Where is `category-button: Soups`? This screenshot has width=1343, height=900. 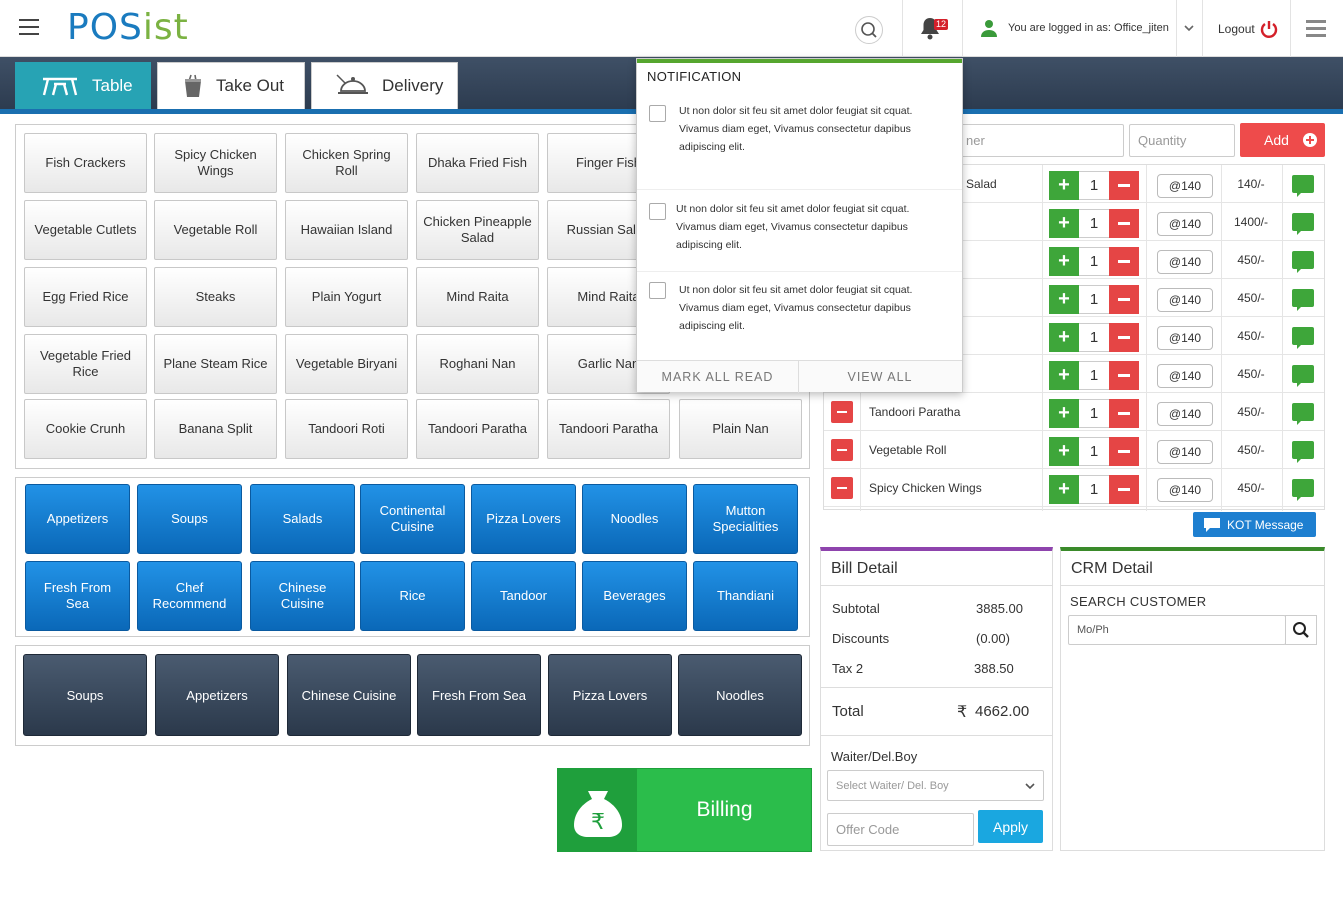 category-button: Soups is located at coordinates (189, 519).